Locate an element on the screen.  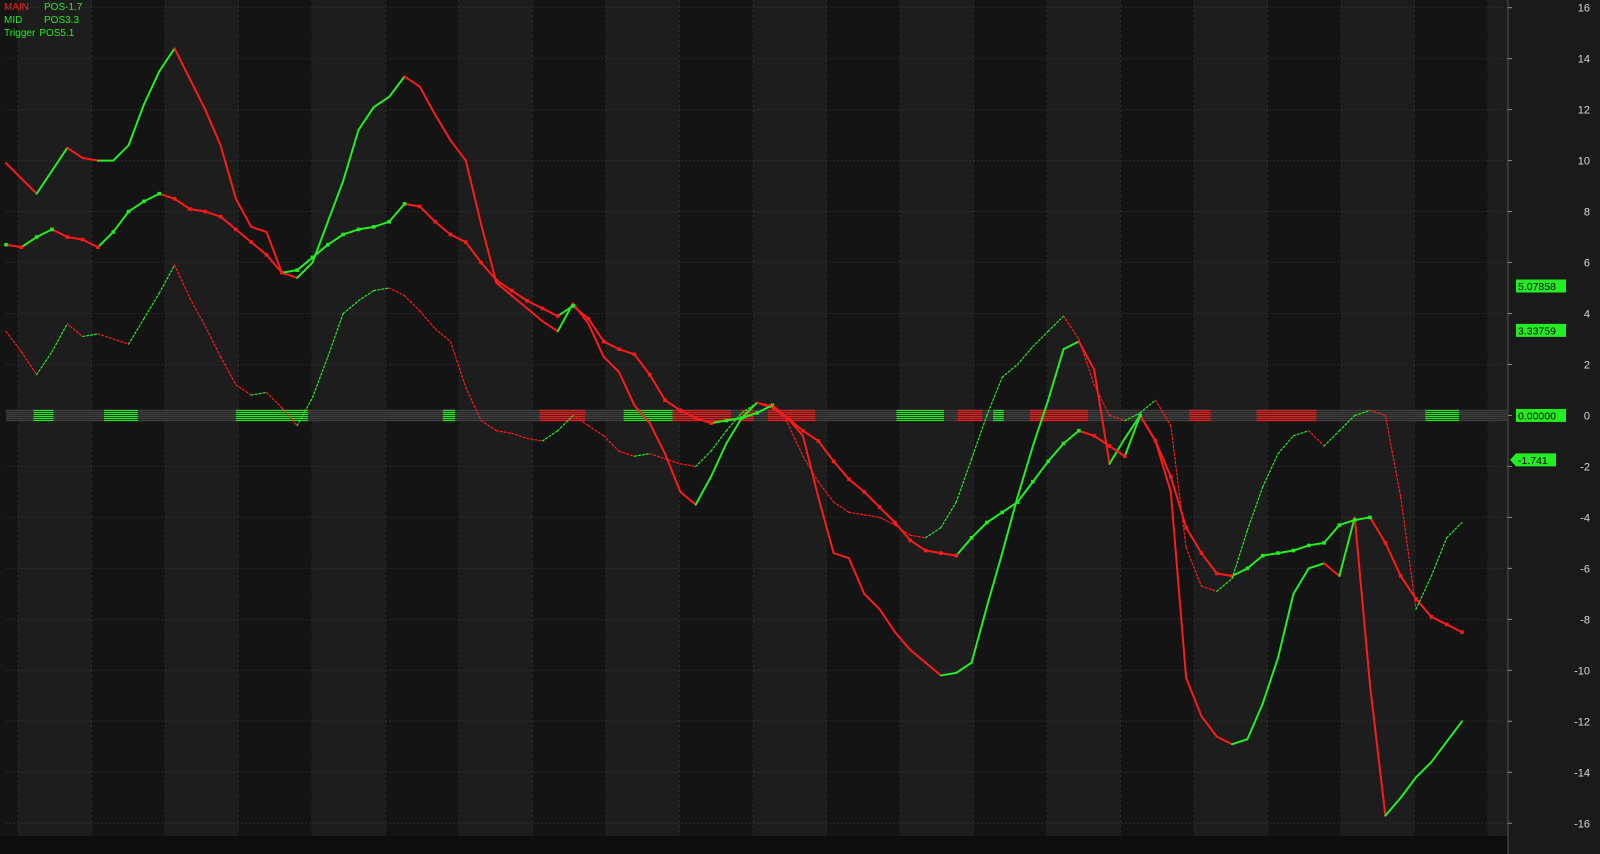
legend: MAIN POS-1.7 MID POS3.3 Trigger POS5.1 is located at coordinates (43, 20).